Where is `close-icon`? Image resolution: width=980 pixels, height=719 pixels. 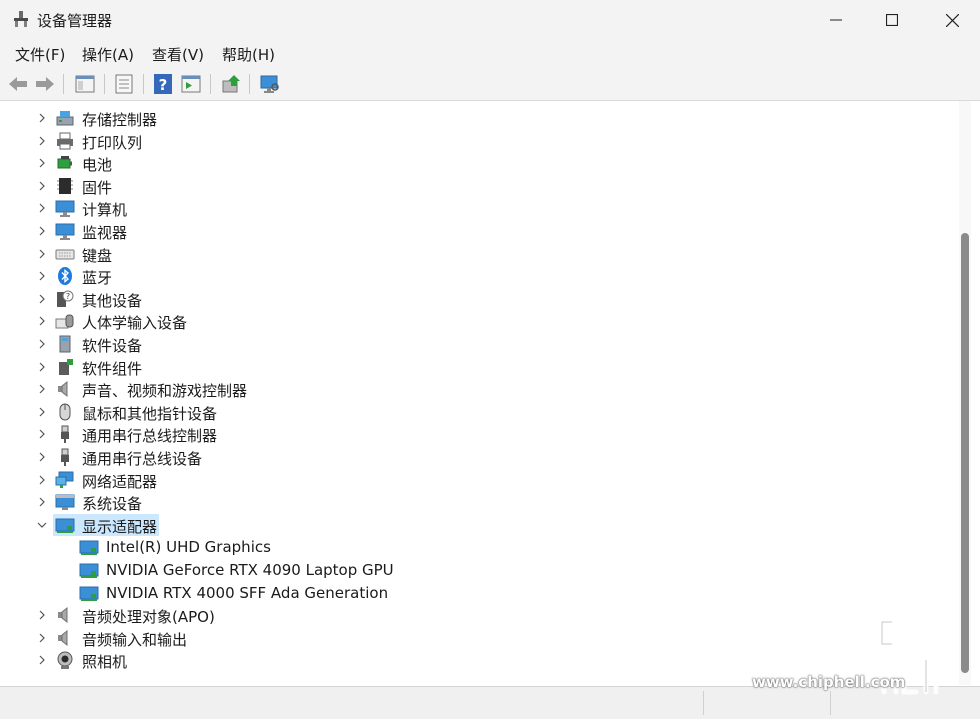 close-icon is located at coordinates (952, 20).